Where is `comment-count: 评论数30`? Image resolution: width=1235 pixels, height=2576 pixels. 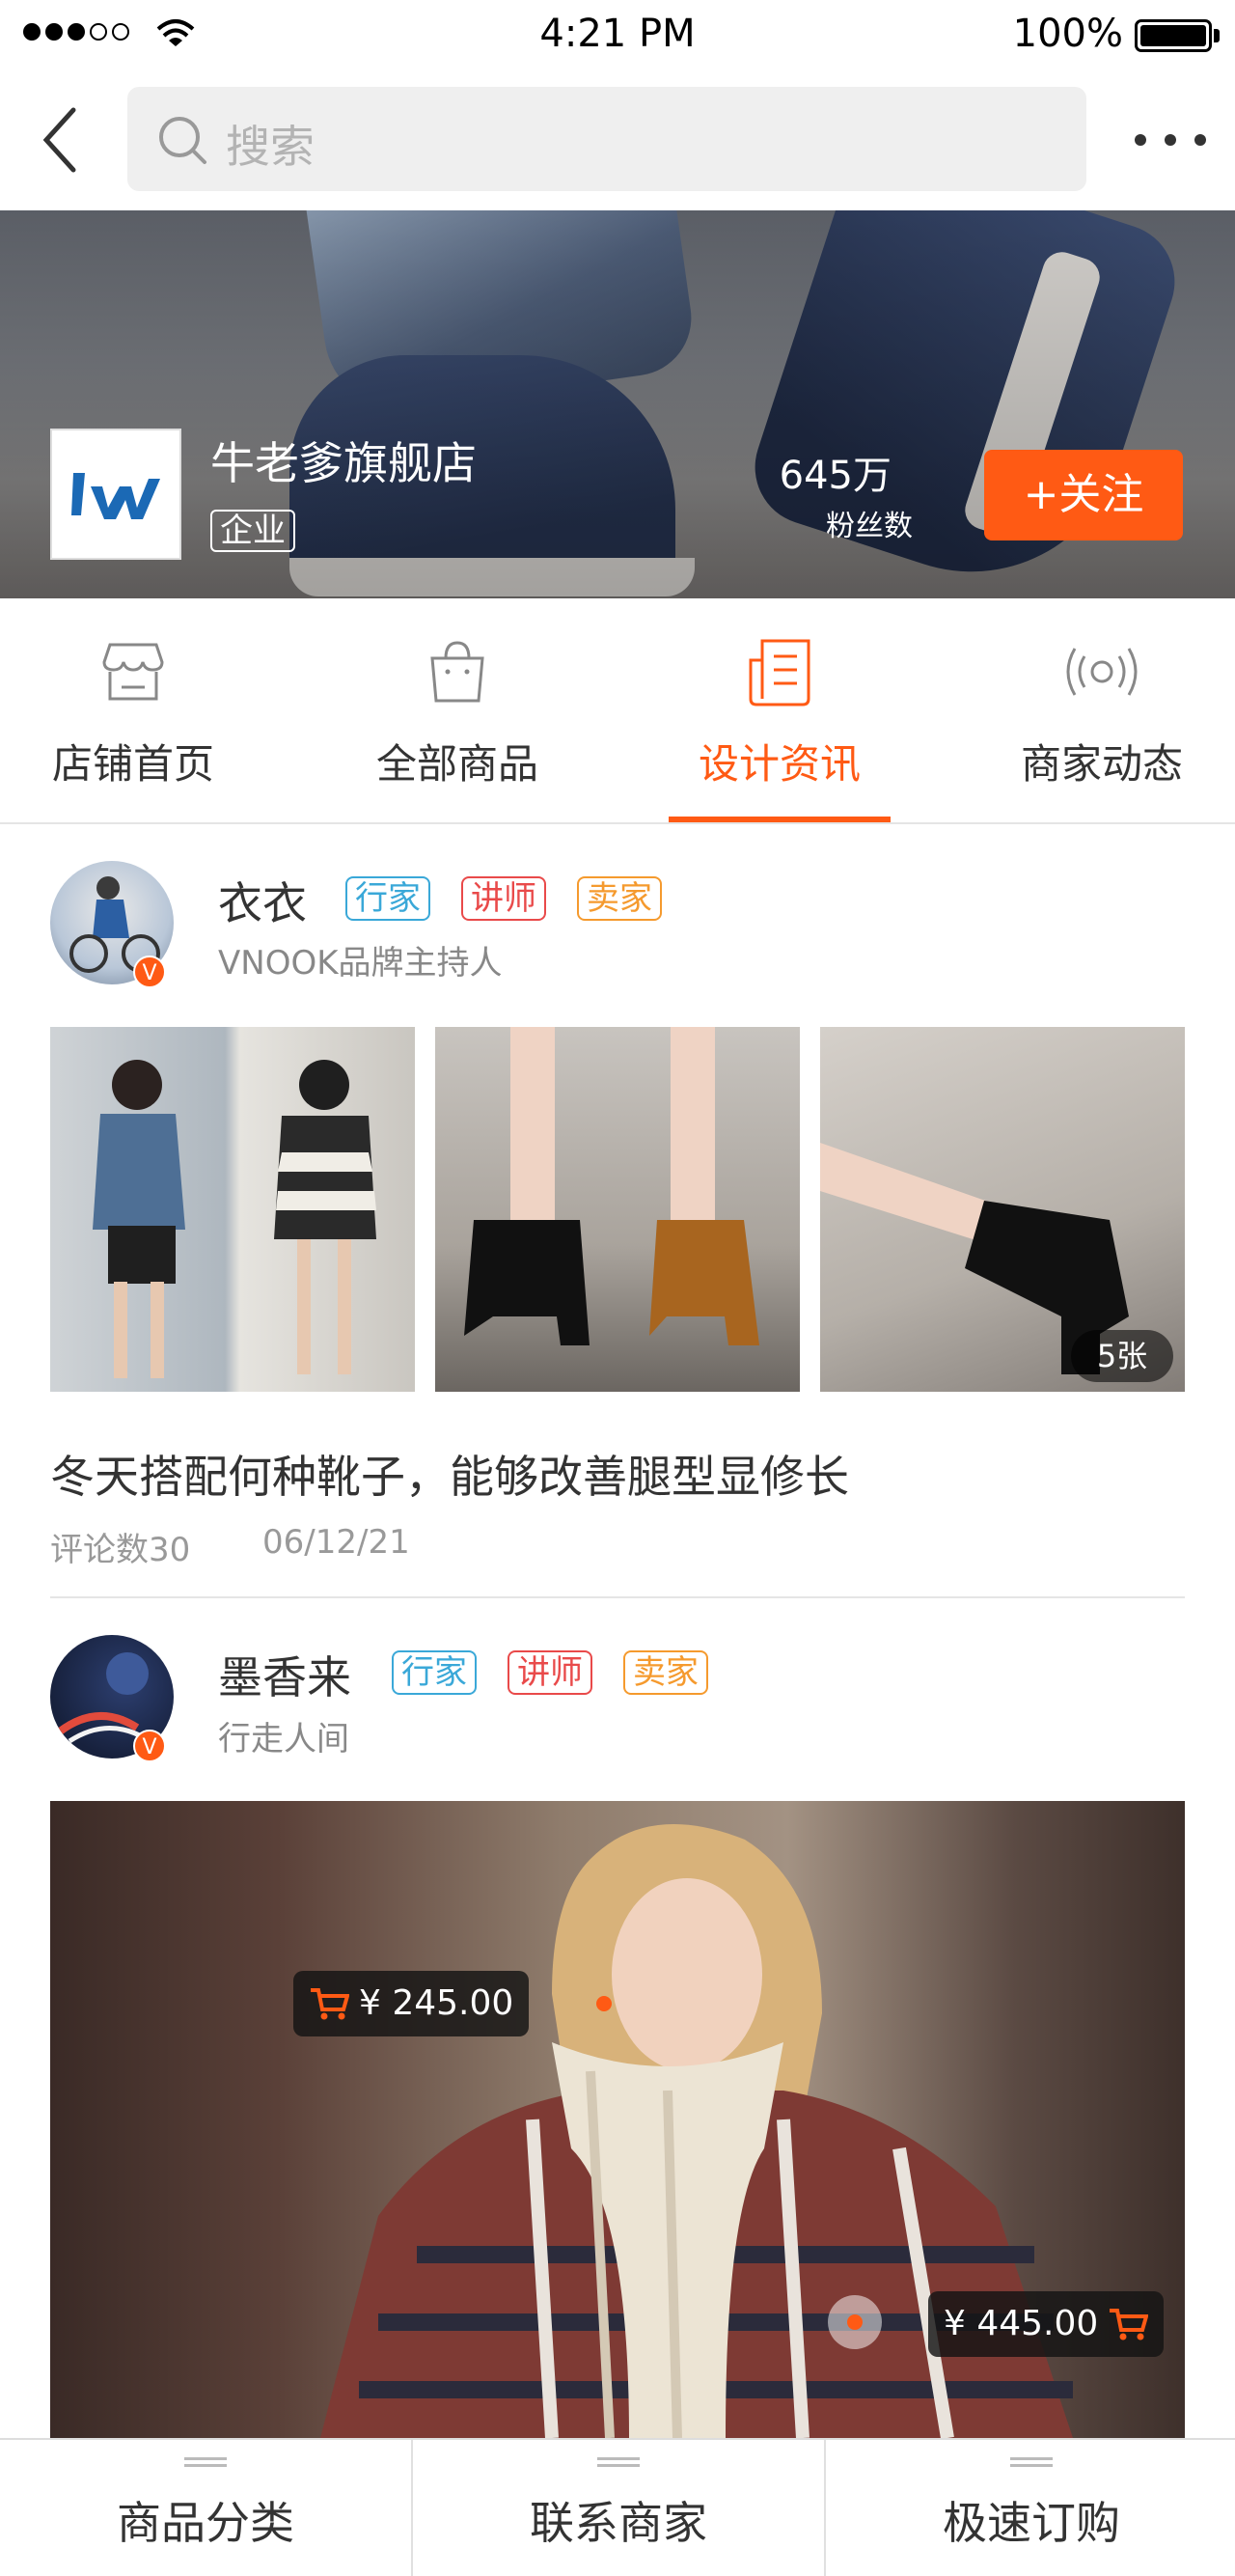
comment-count: 评论数30 is located at coordinates (120, 1550).